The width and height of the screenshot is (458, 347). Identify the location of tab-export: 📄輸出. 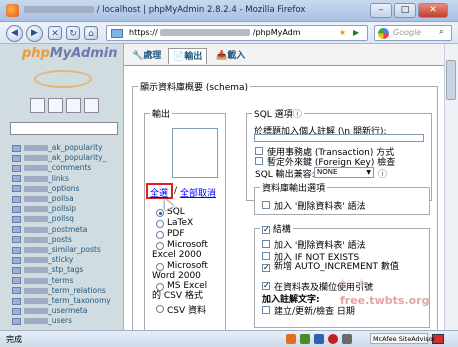
(188, 56).